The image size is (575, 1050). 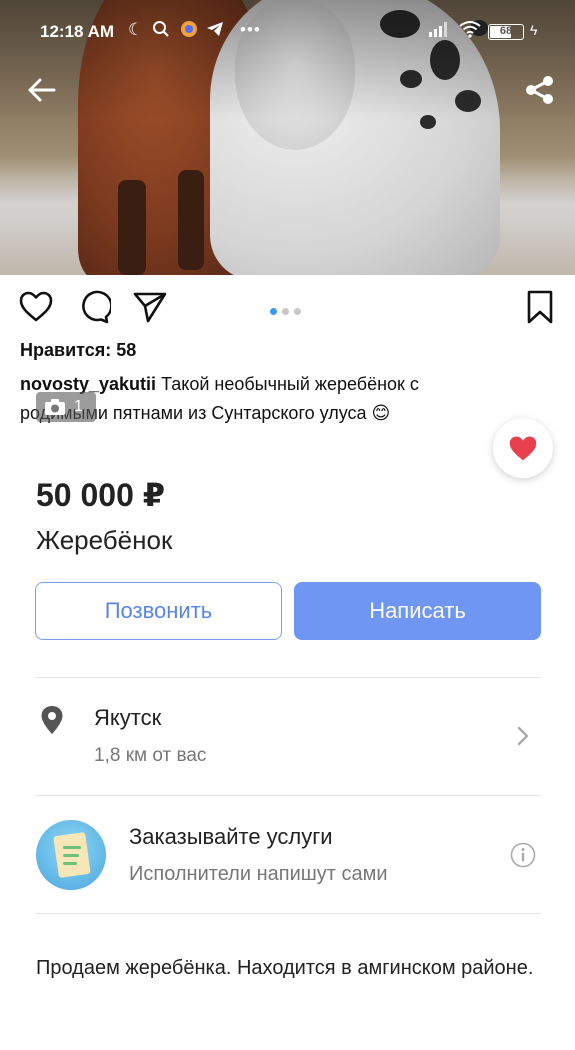 I want to click on bookmark-icon, so click(x=540, y=307).